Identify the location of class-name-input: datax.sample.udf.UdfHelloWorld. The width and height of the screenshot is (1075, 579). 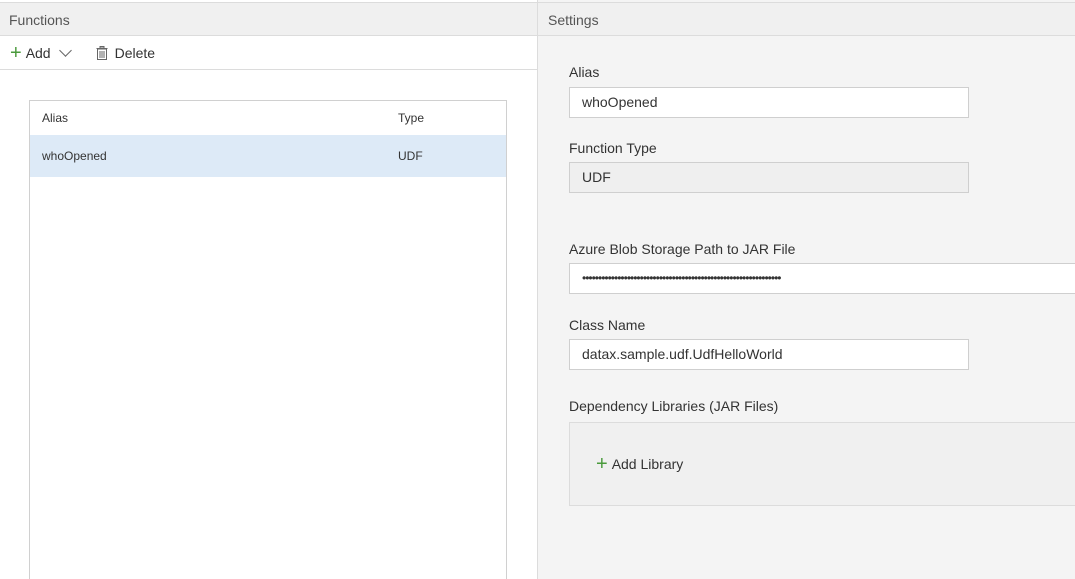
(769, 354).